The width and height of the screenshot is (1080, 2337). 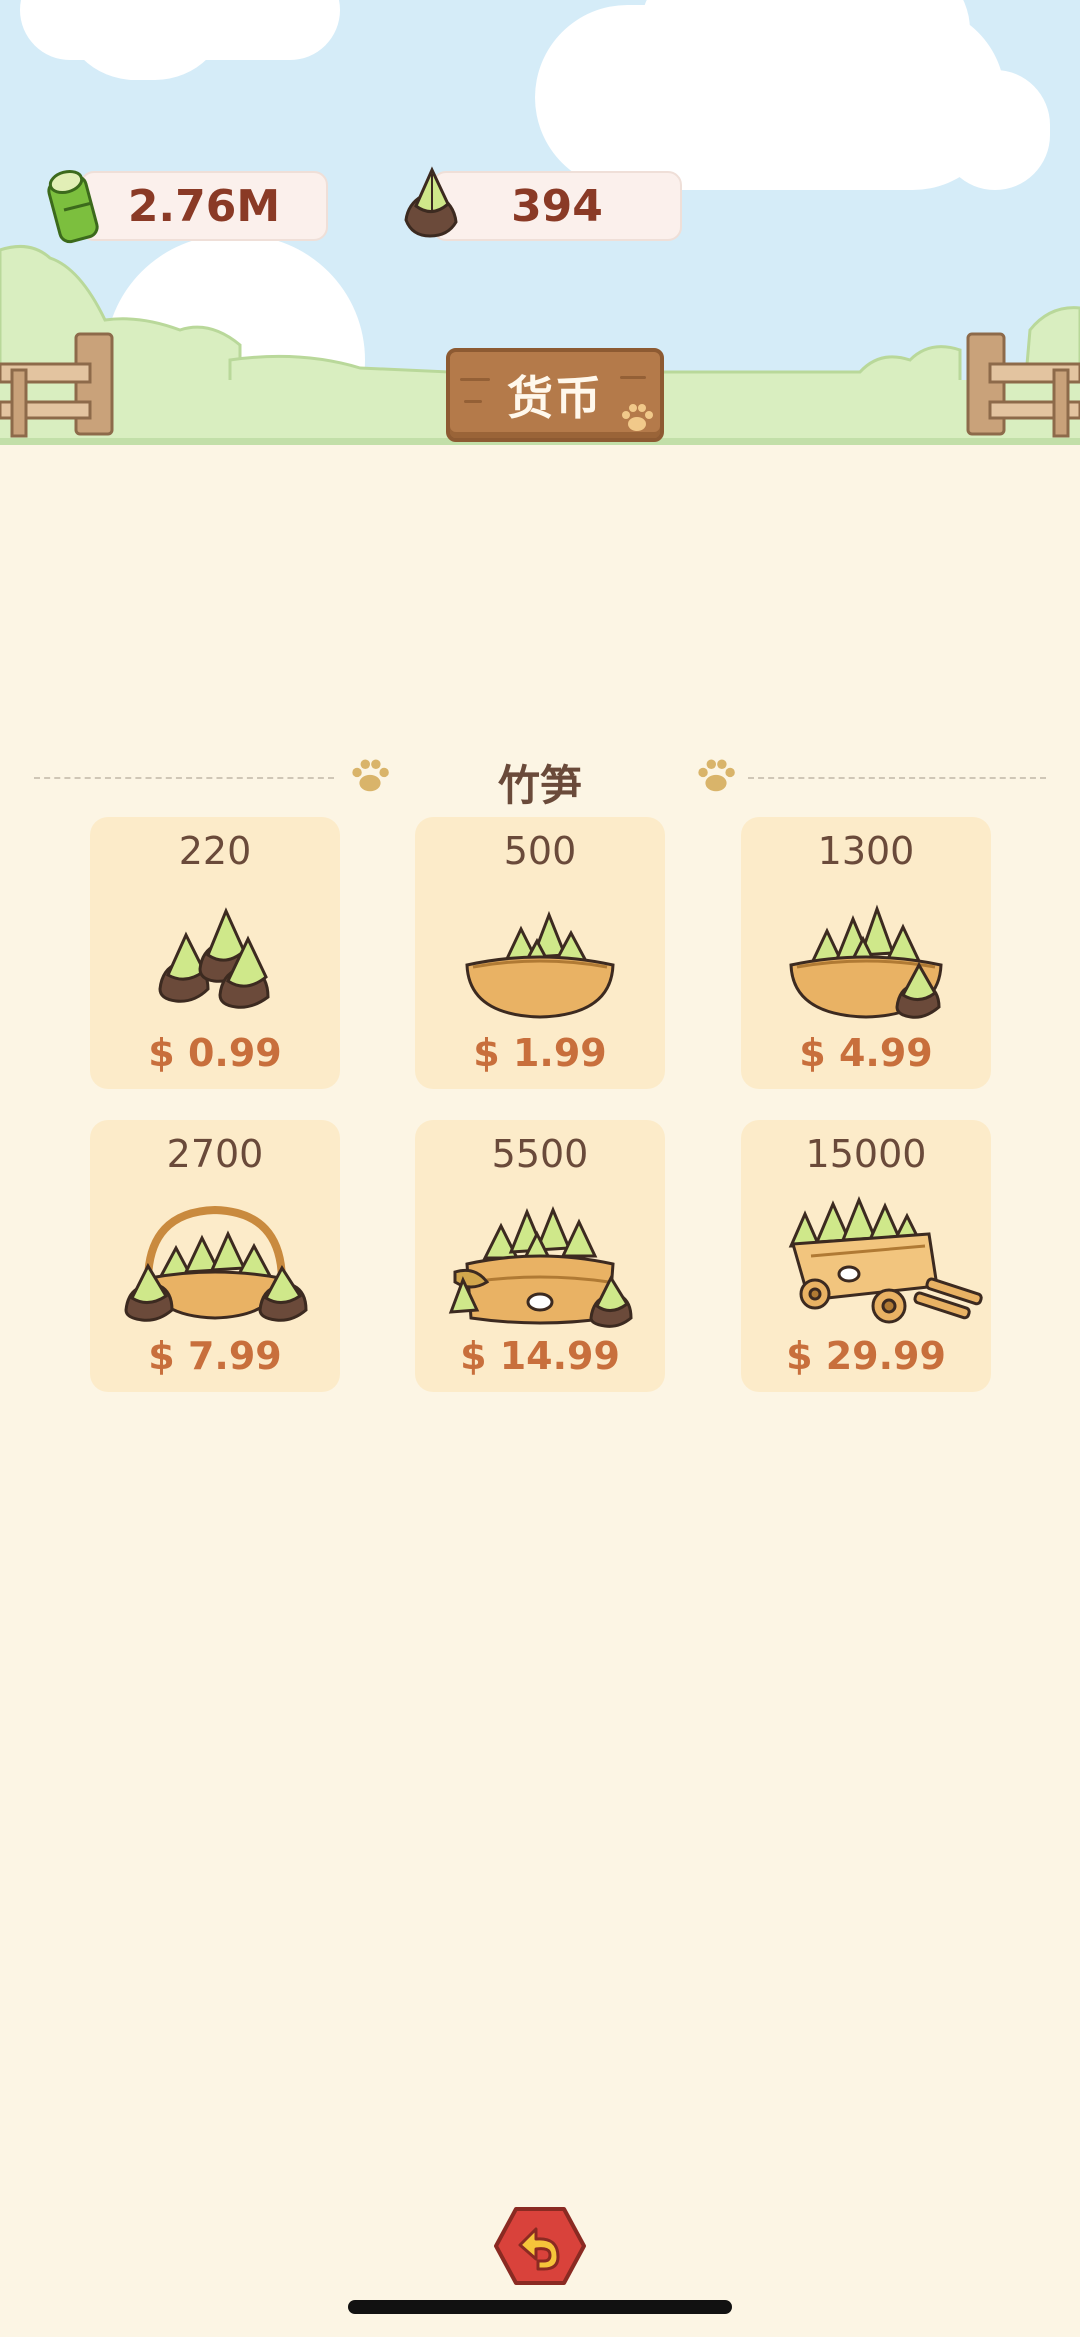 What do you see at coordinates (540, 851) in the screenshot?
I see `pack-quantity: 500` at bounding box center [540, 851].